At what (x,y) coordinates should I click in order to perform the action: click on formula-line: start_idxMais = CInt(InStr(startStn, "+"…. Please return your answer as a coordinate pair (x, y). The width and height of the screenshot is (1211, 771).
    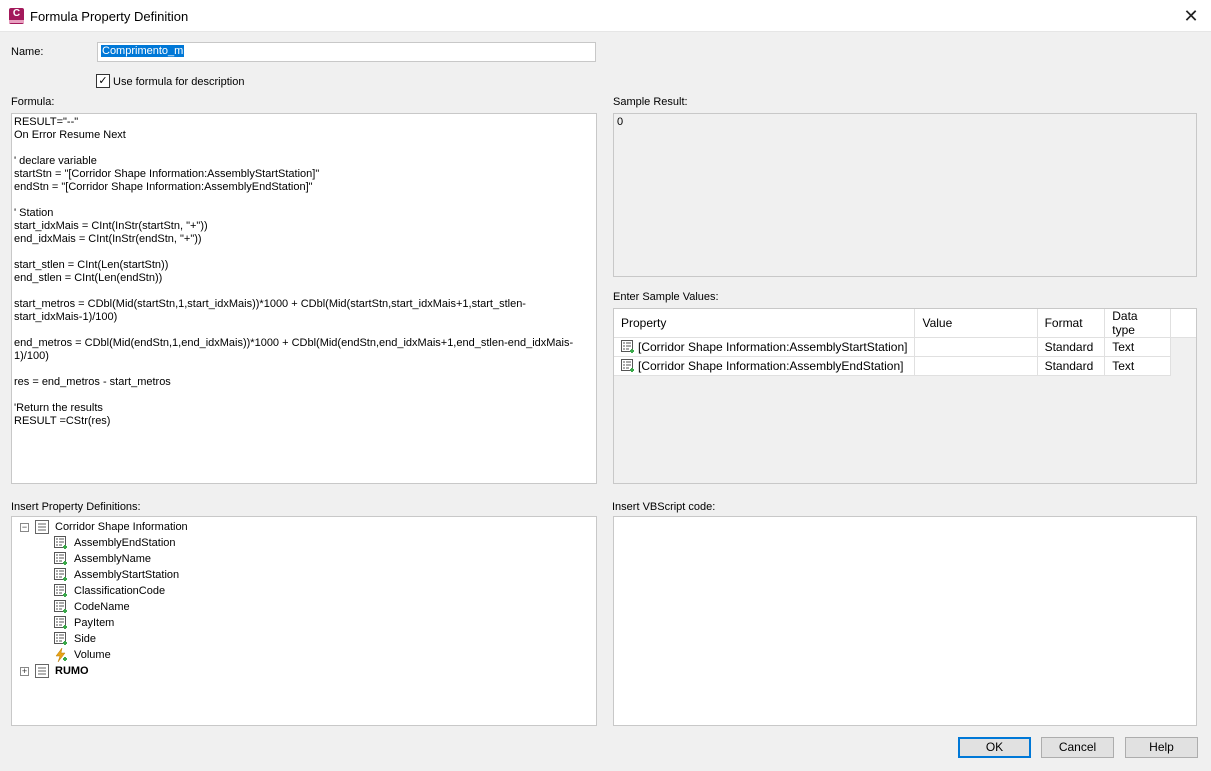
    Looking at the image, I should click on (111, 226).